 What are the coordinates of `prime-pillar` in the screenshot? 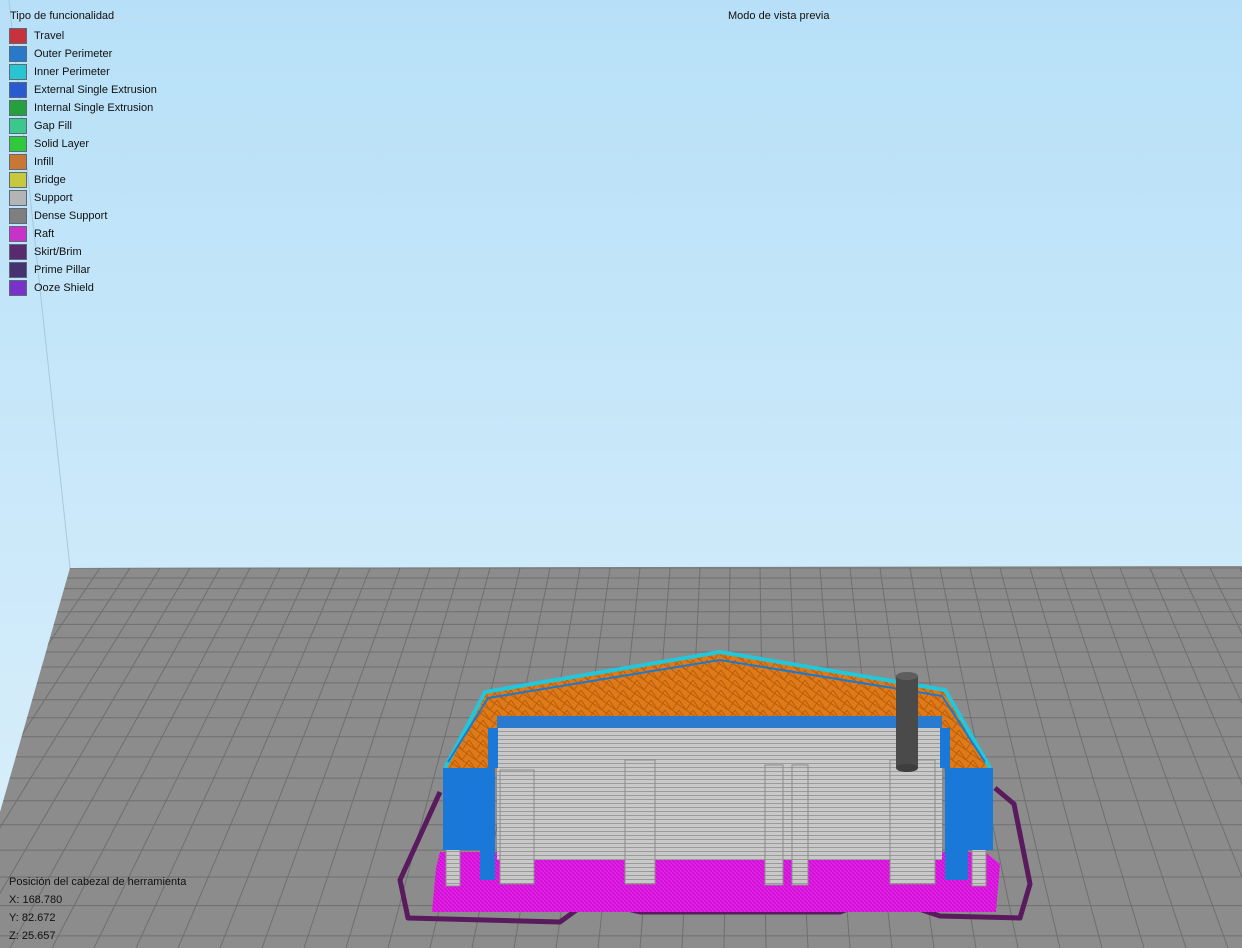 It's located at (907, 722).